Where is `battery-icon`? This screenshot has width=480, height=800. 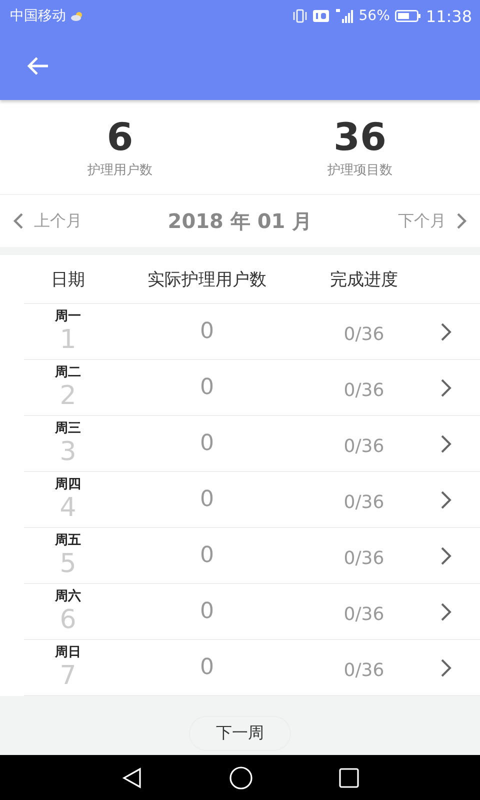 battery-icon is located at coordinates (407, 16).